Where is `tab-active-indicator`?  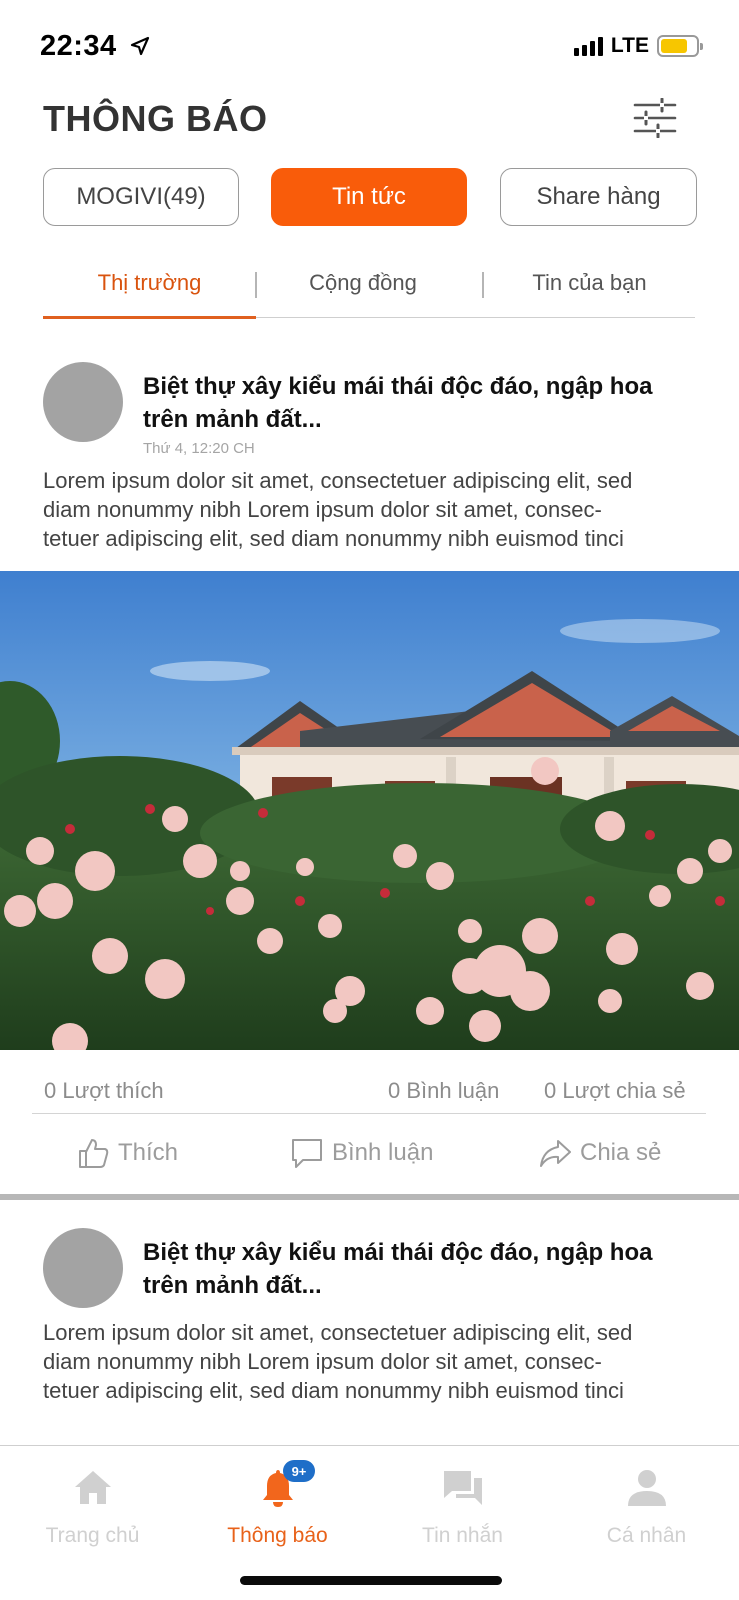
tab-active-indicator is located at coordinates (149, 317).